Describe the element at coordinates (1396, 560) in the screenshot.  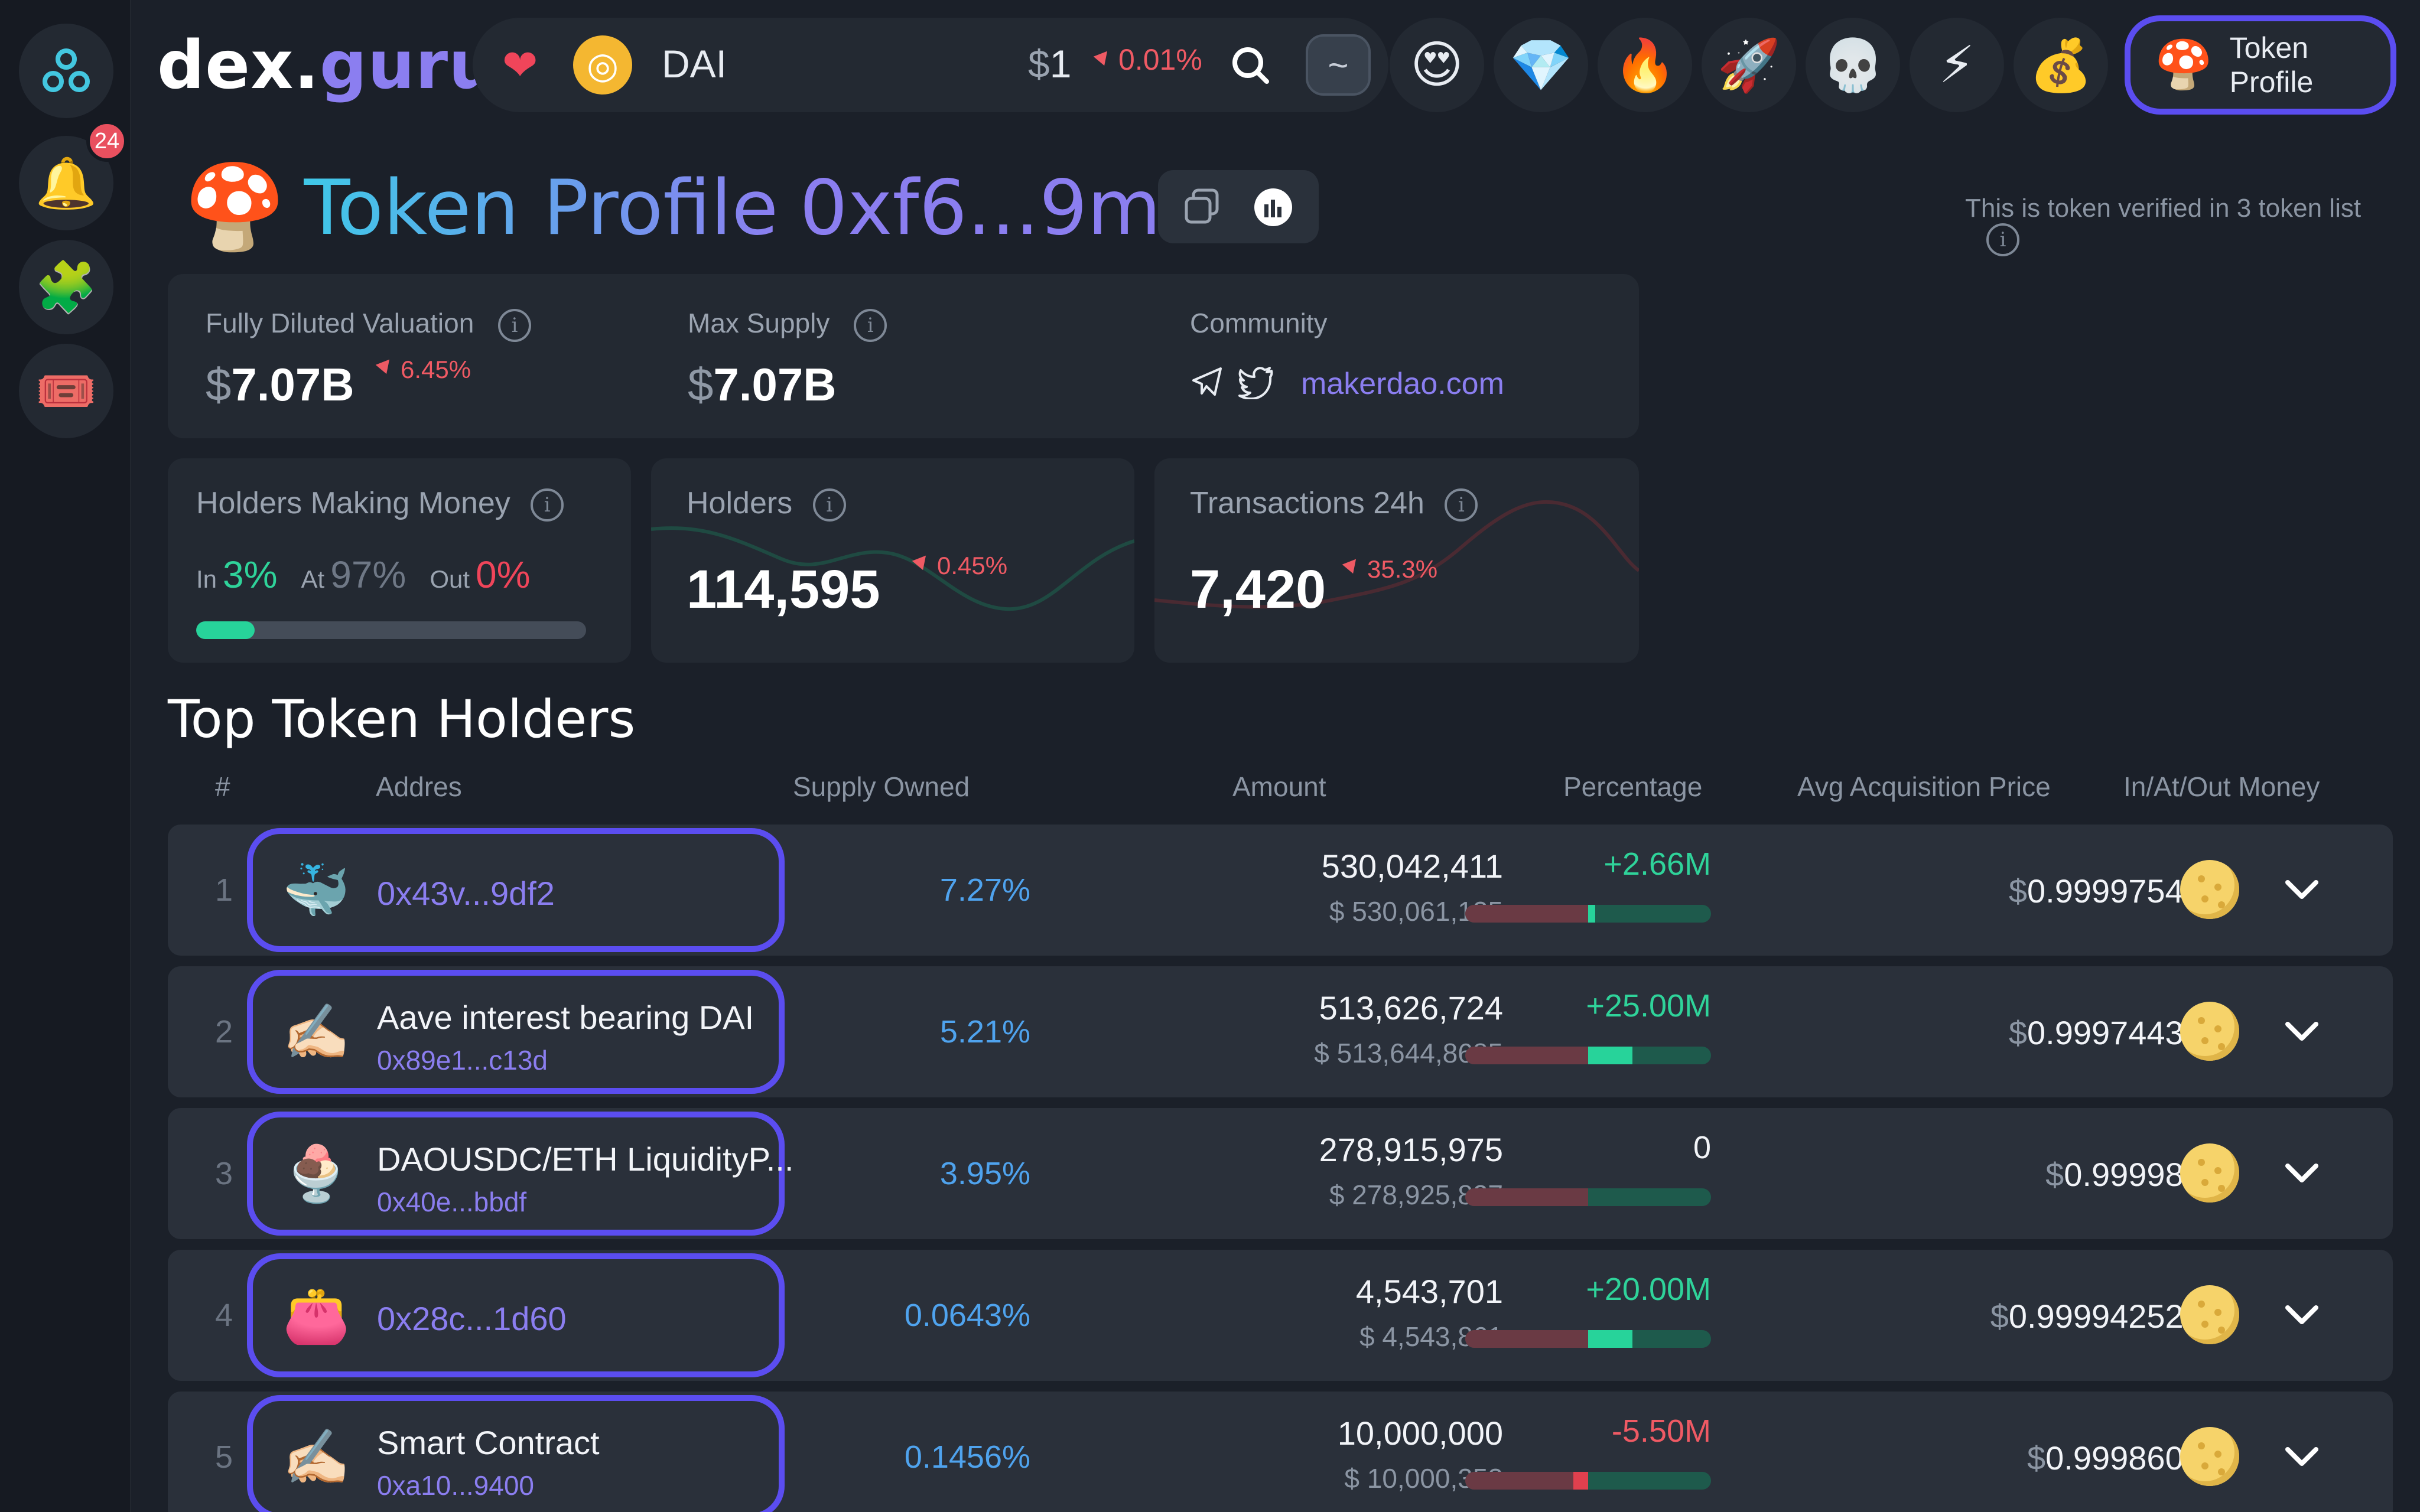
I see `transactions-card: Transactions 24h i 7,420 35.3%` at that location.